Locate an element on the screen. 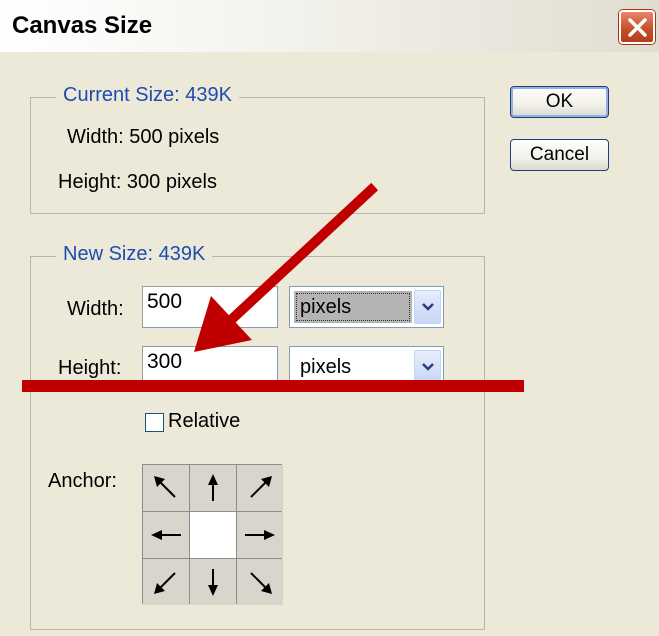 This screenshot has height=636, width=659. height-input: 300 is located at coordinates (210, 367).